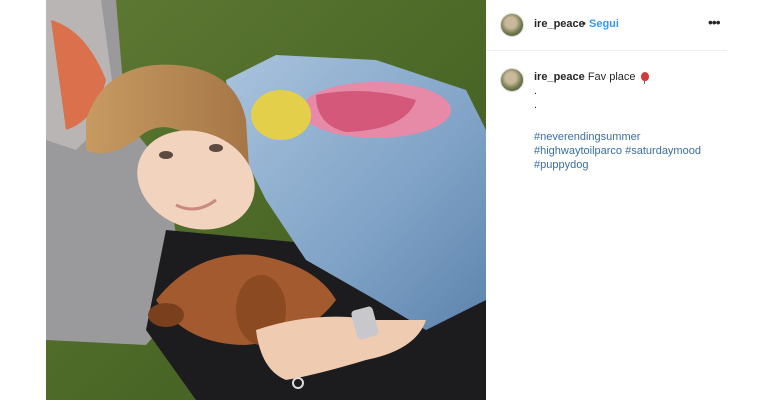  Describe the element at coordinates (559, 24) in the screenshot. I see `username-link: ire_peace` at that location.